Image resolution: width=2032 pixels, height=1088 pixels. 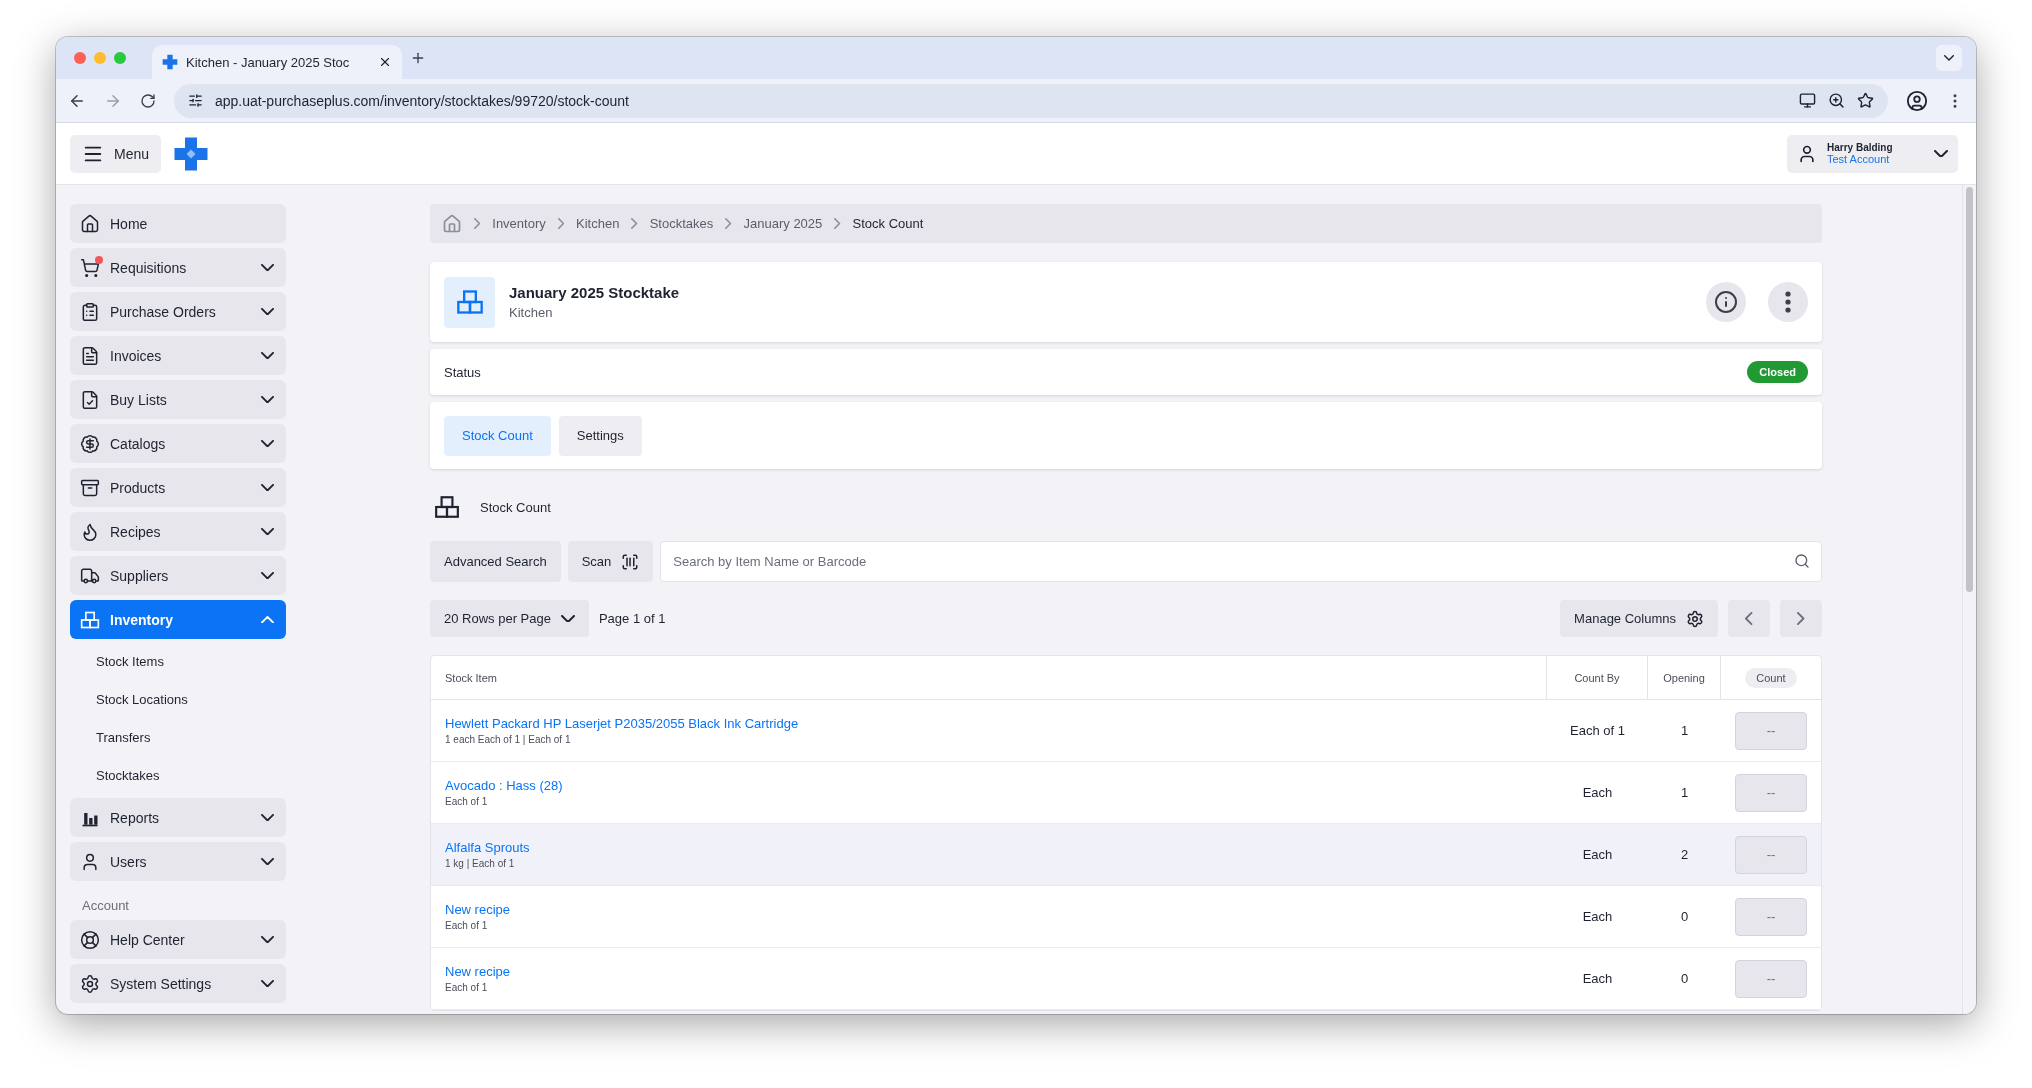 I want to click on breadcrumb-link: Stock Count, so click(x=888, y=223).